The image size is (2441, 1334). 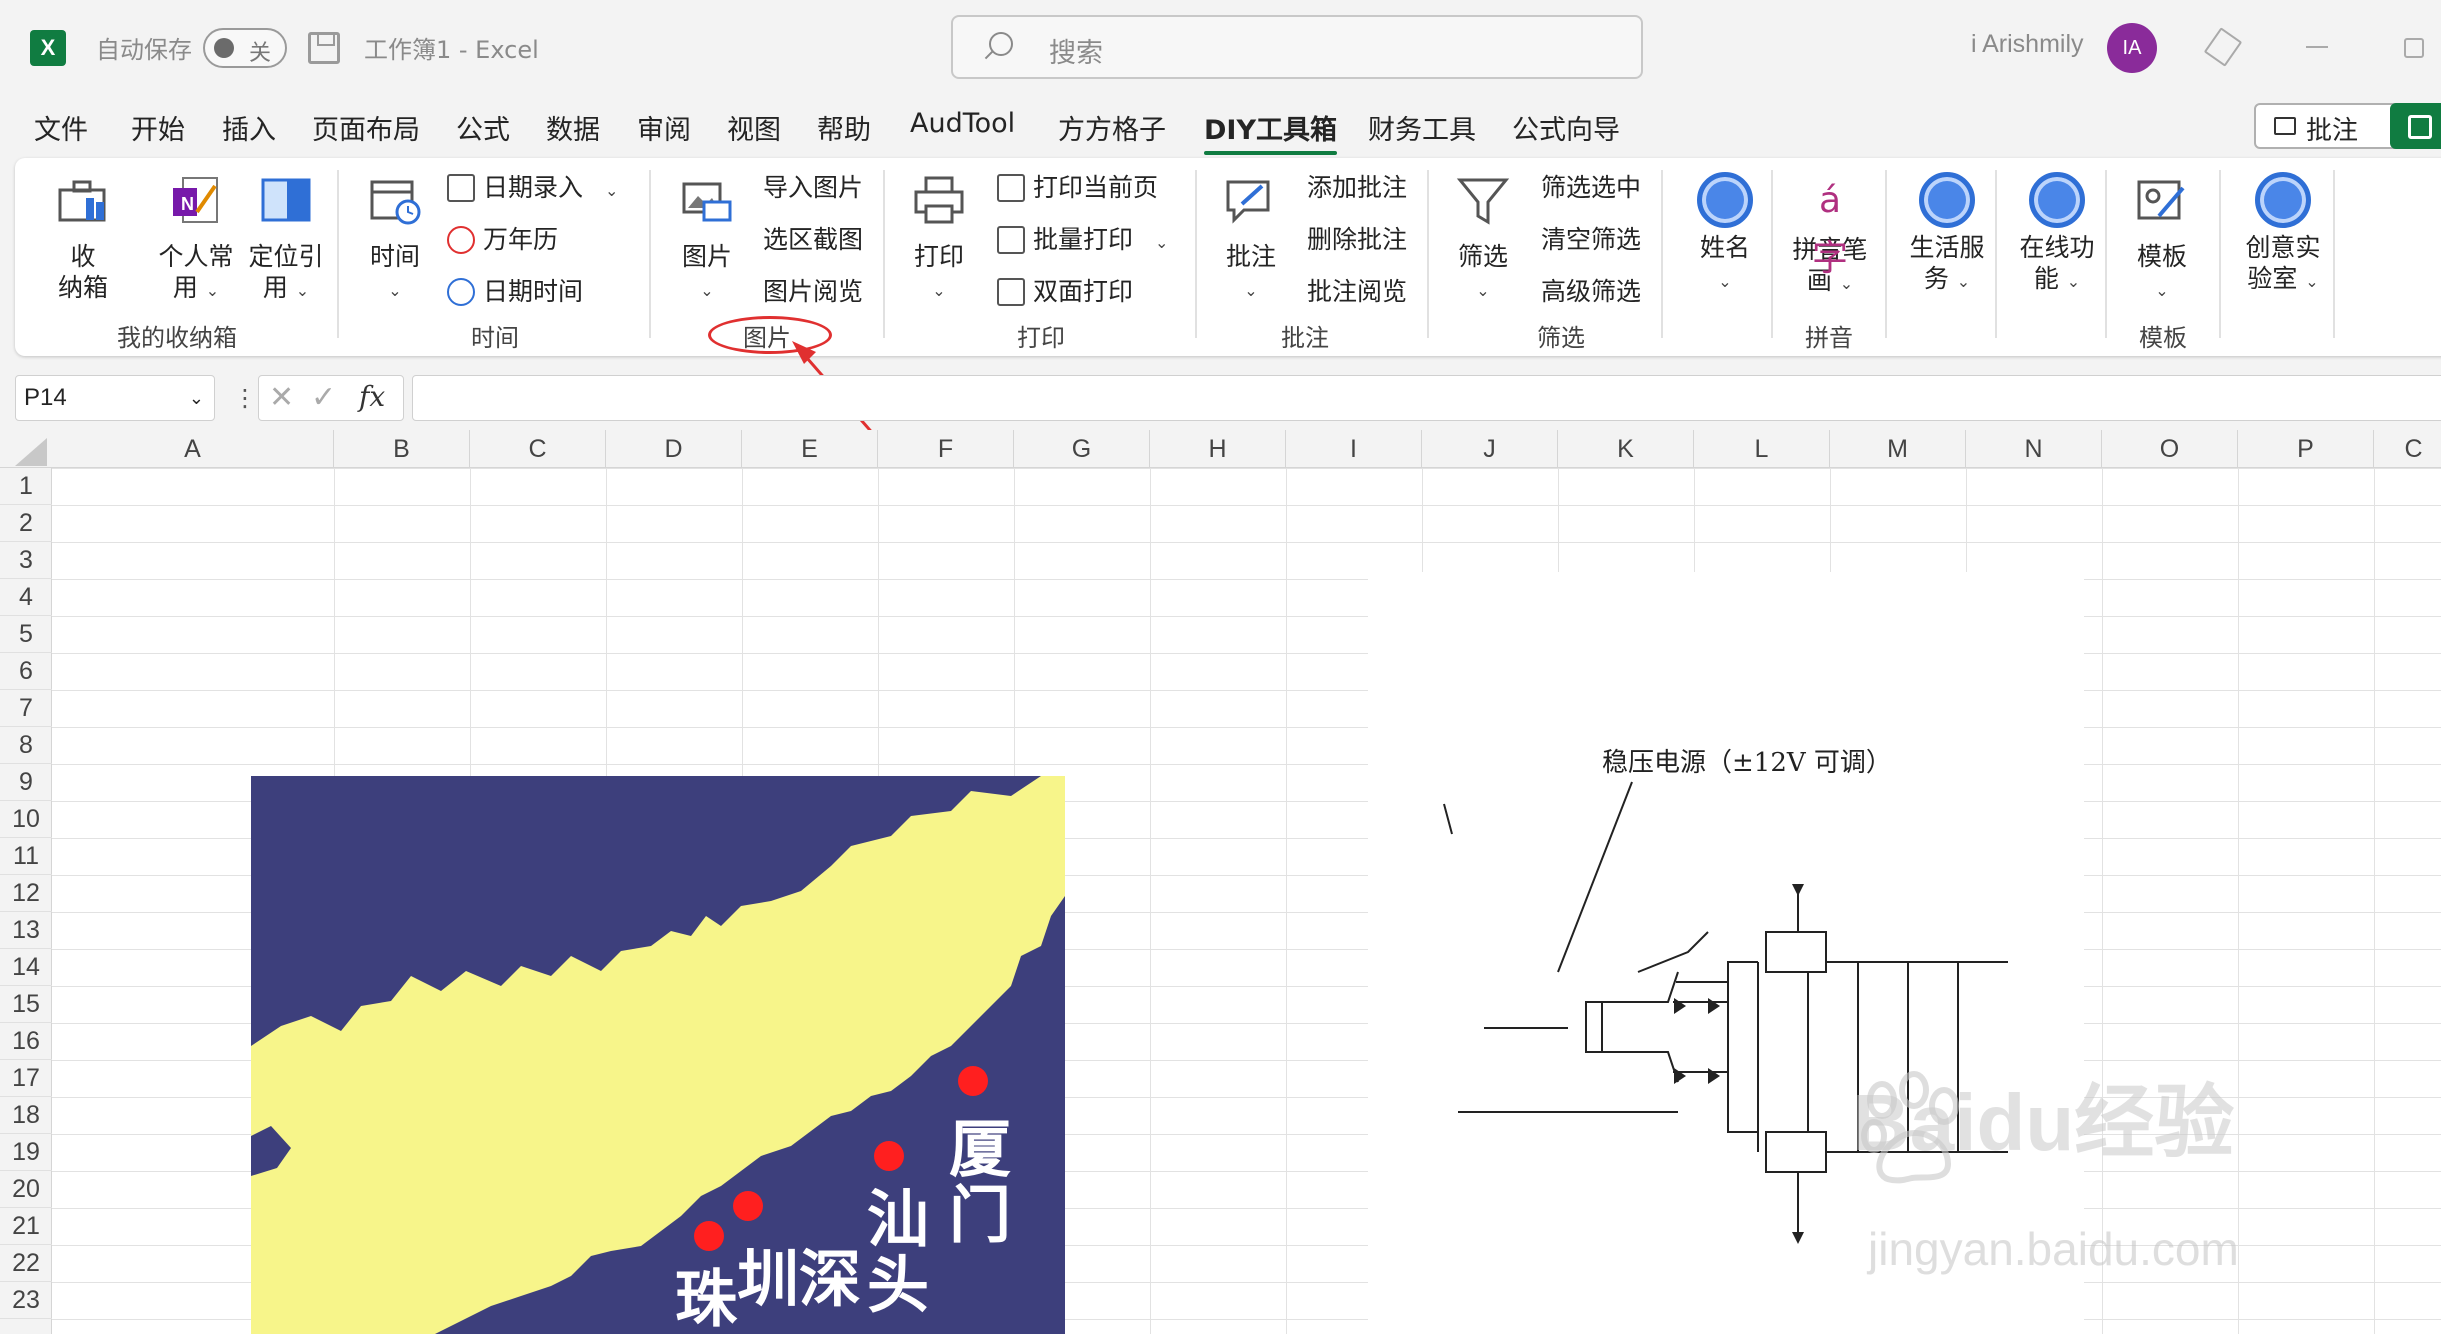 What do you see at coordinates (1591, 240) in the screenshot?
I see `clear-filter-button: 清空筛选` at bounding box center [1591, 240].